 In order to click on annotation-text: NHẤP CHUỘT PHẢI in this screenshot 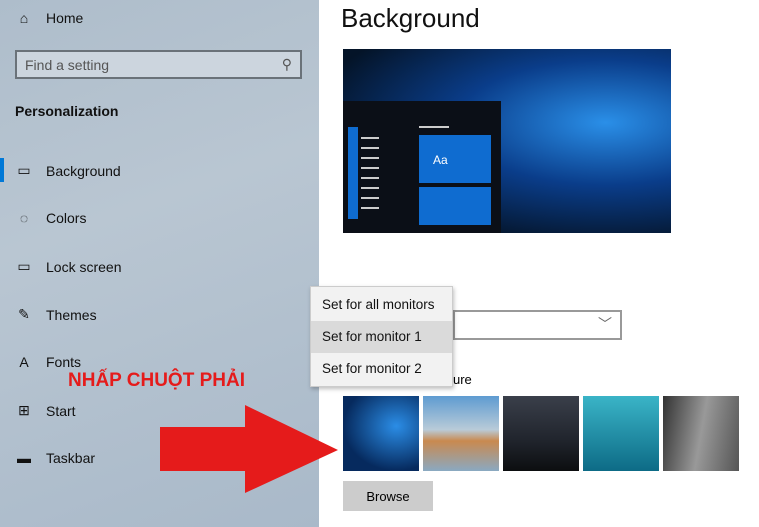, I will do `click(156, 380)`.